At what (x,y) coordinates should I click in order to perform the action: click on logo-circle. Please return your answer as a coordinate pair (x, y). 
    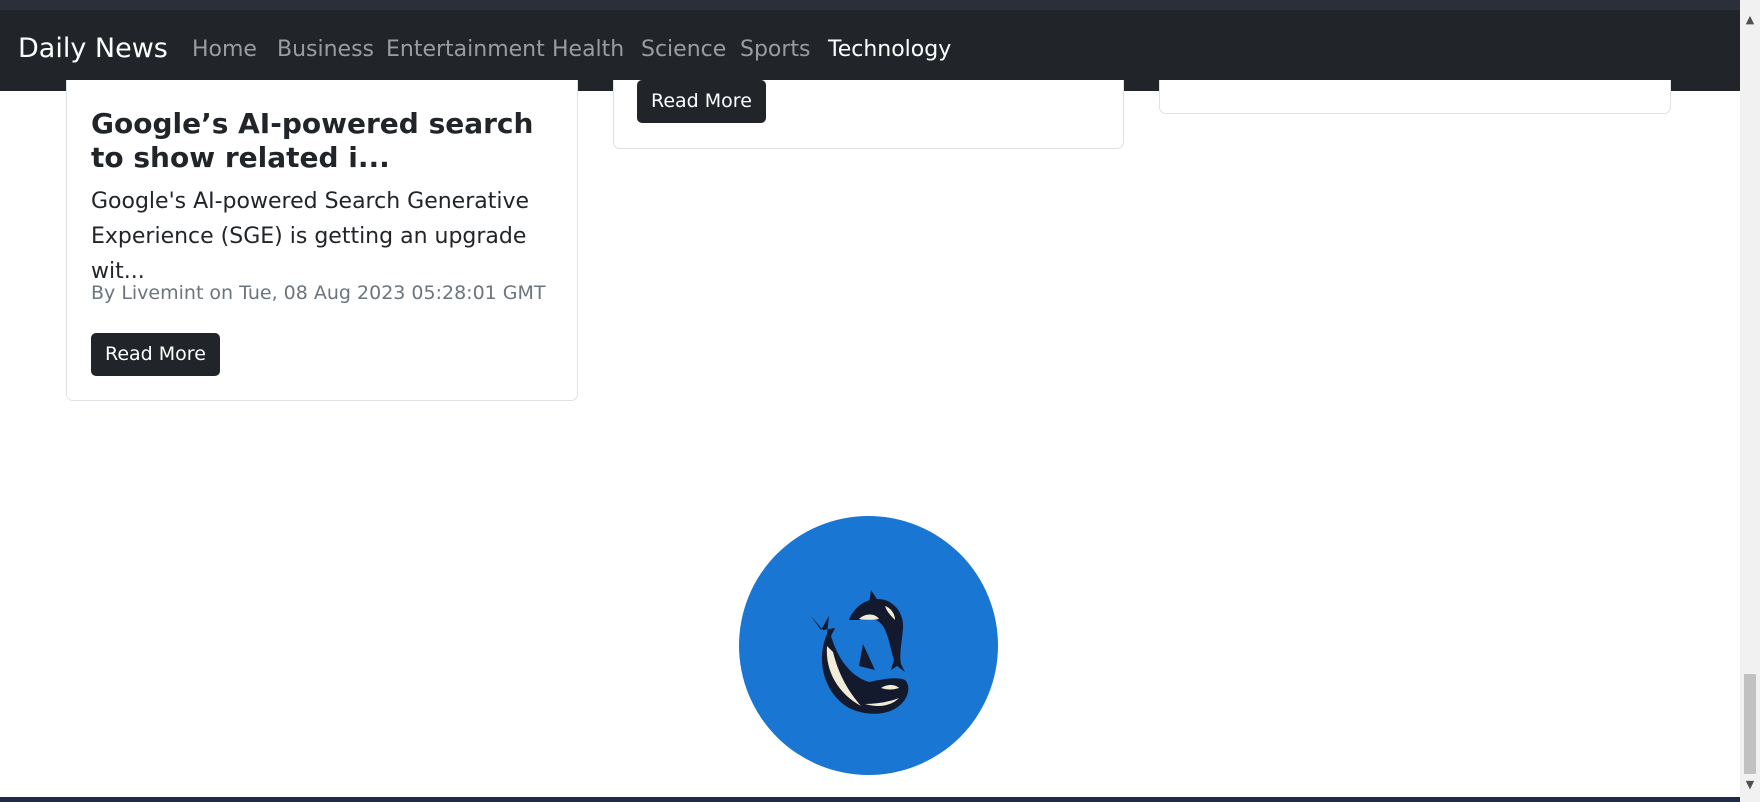
    Looking at the image, I should click on (868, 645).